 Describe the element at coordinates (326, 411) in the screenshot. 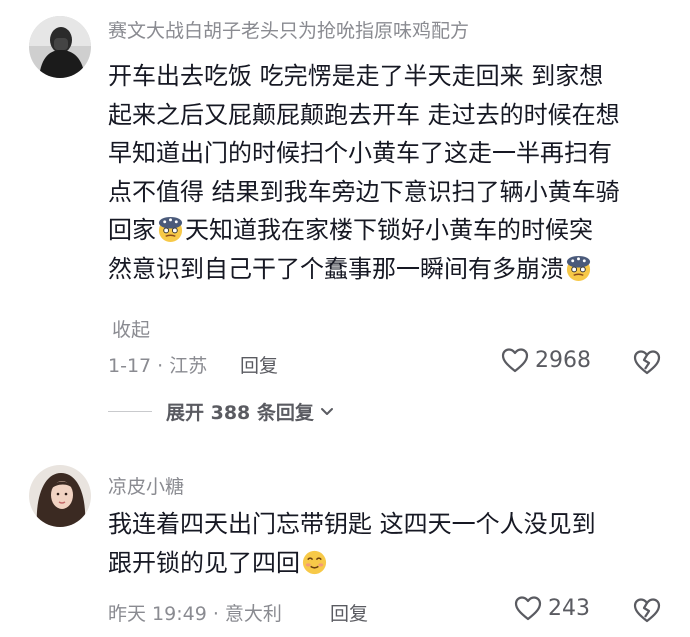

I see `chevron-down-icon` at that location.